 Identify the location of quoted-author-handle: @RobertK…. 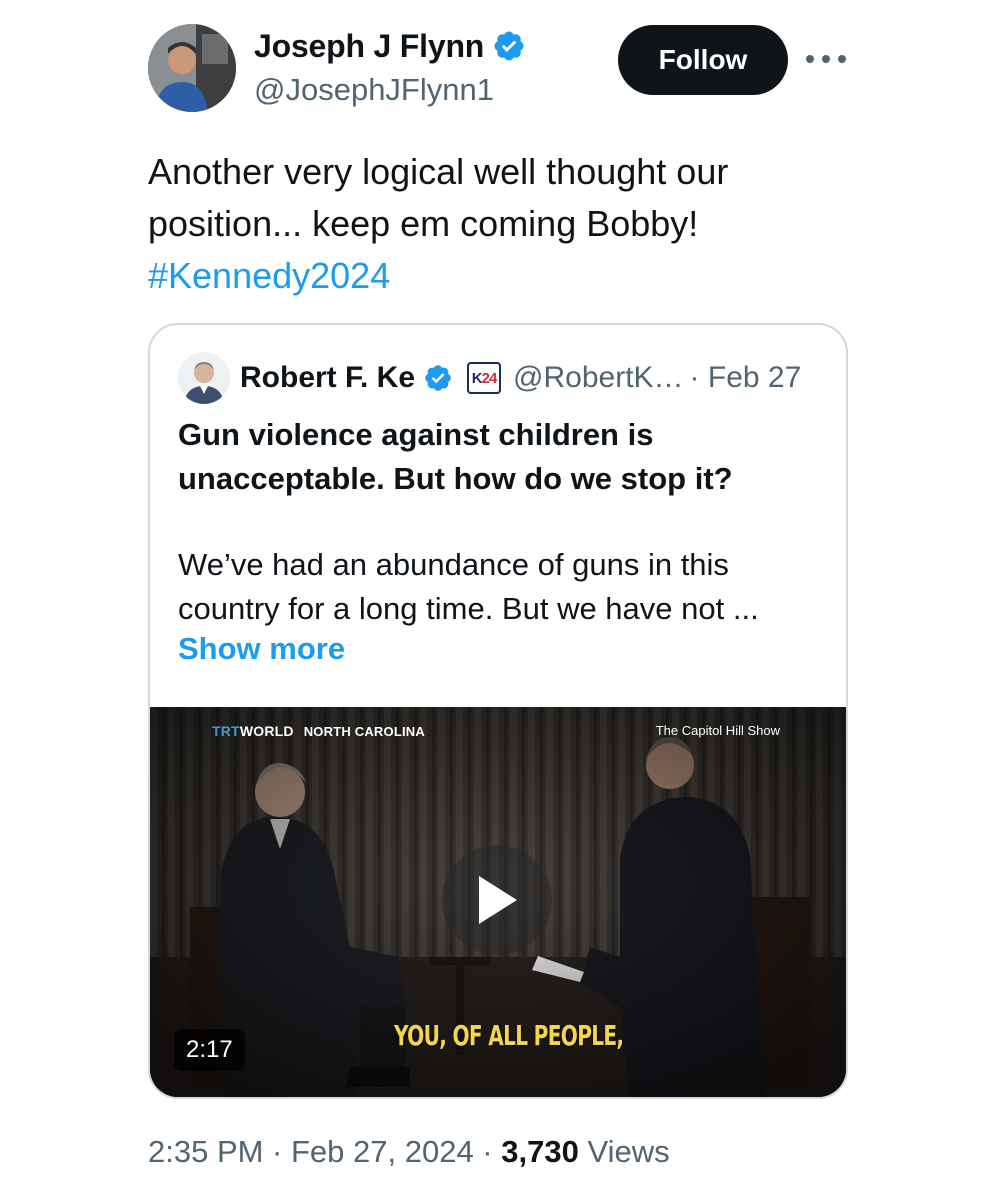
(598, 378).